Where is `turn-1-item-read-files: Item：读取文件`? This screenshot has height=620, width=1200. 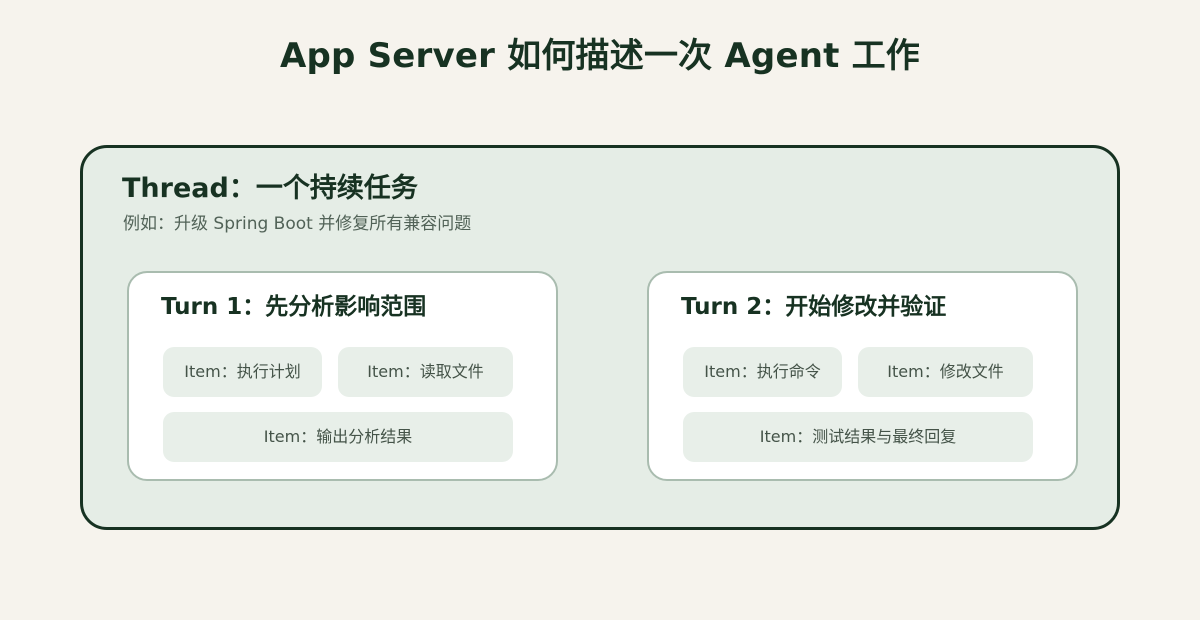
turn-1-item-read-files: Item：读取文件 is located at coordinates (425, 372).